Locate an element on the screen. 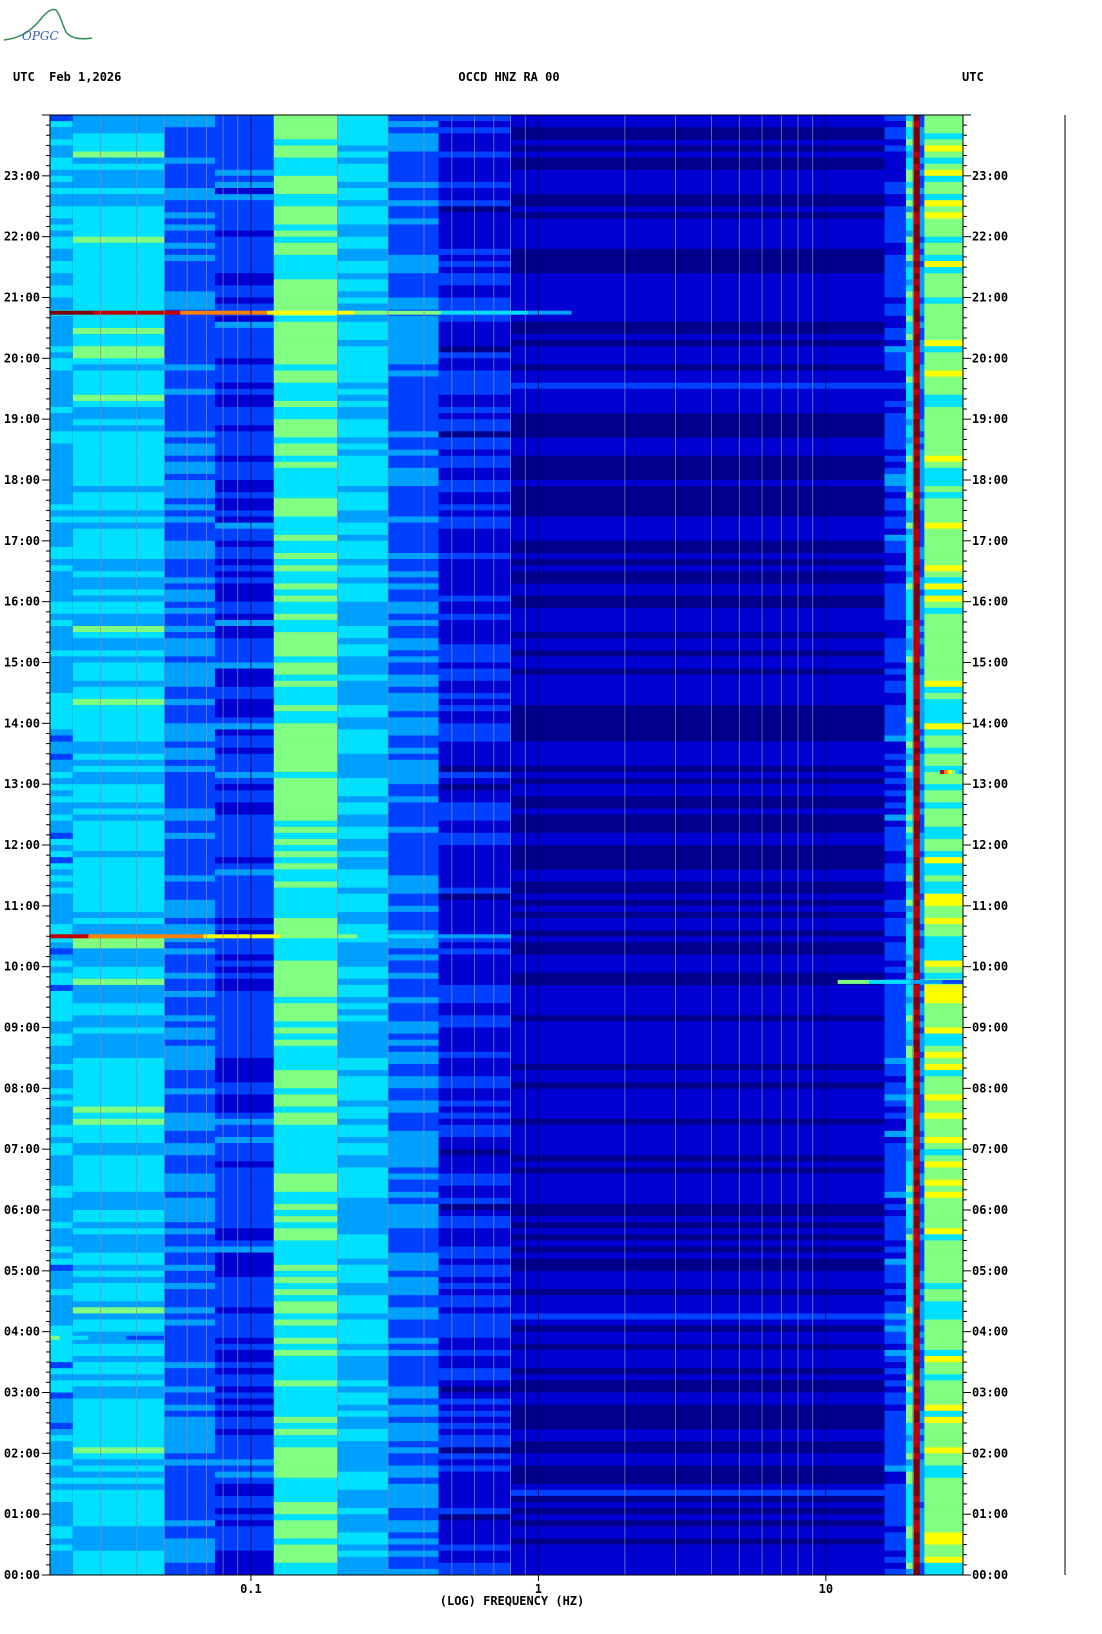 This screenshot has width=1102, height=1634. y-tick-label-left: 05:00 is located at coordinates (22, 1271).